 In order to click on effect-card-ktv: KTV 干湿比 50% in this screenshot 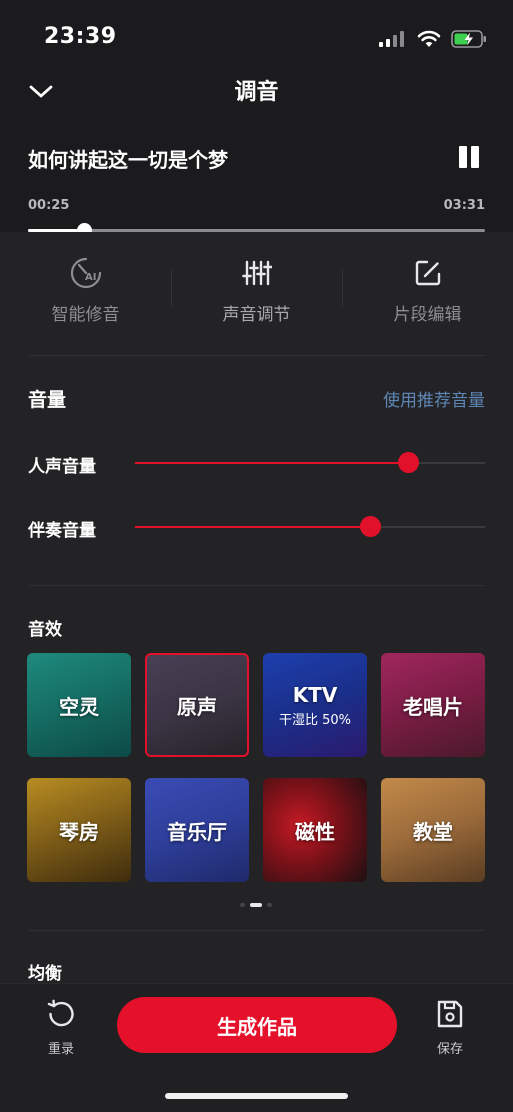, I will do `click(315, 705)`.